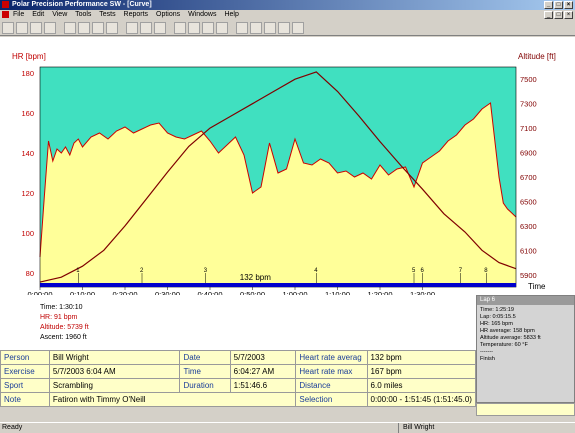 This screenshot has height=433, width=575. I want to click on right-tick-label: 6300, so click(528, 226).